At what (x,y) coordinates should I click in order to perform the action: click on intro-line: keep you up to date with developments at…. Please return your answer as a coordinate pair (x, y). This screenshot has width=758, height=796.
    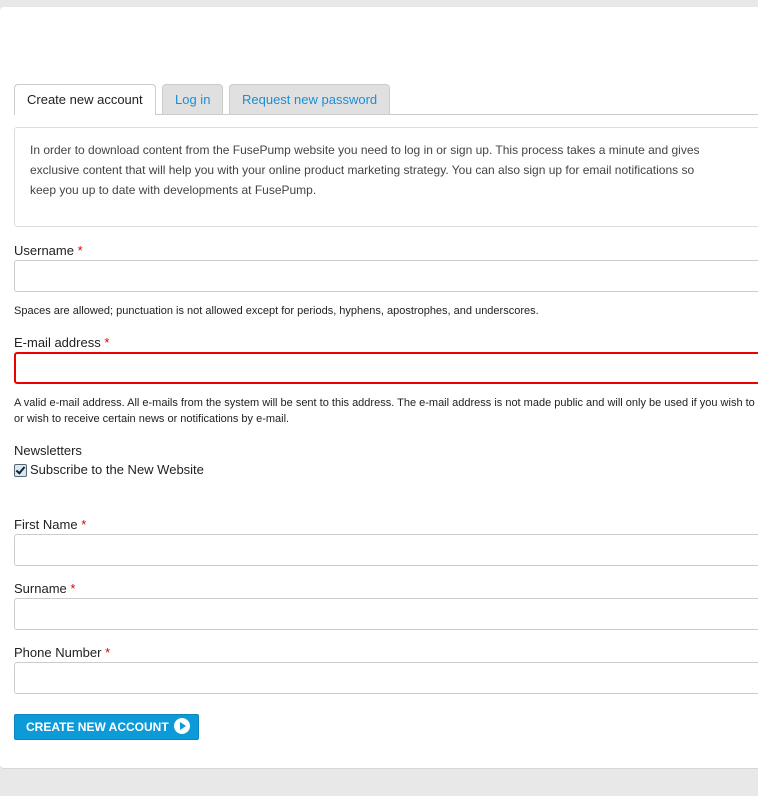
    Looking at the image, I should click on (173, 190).